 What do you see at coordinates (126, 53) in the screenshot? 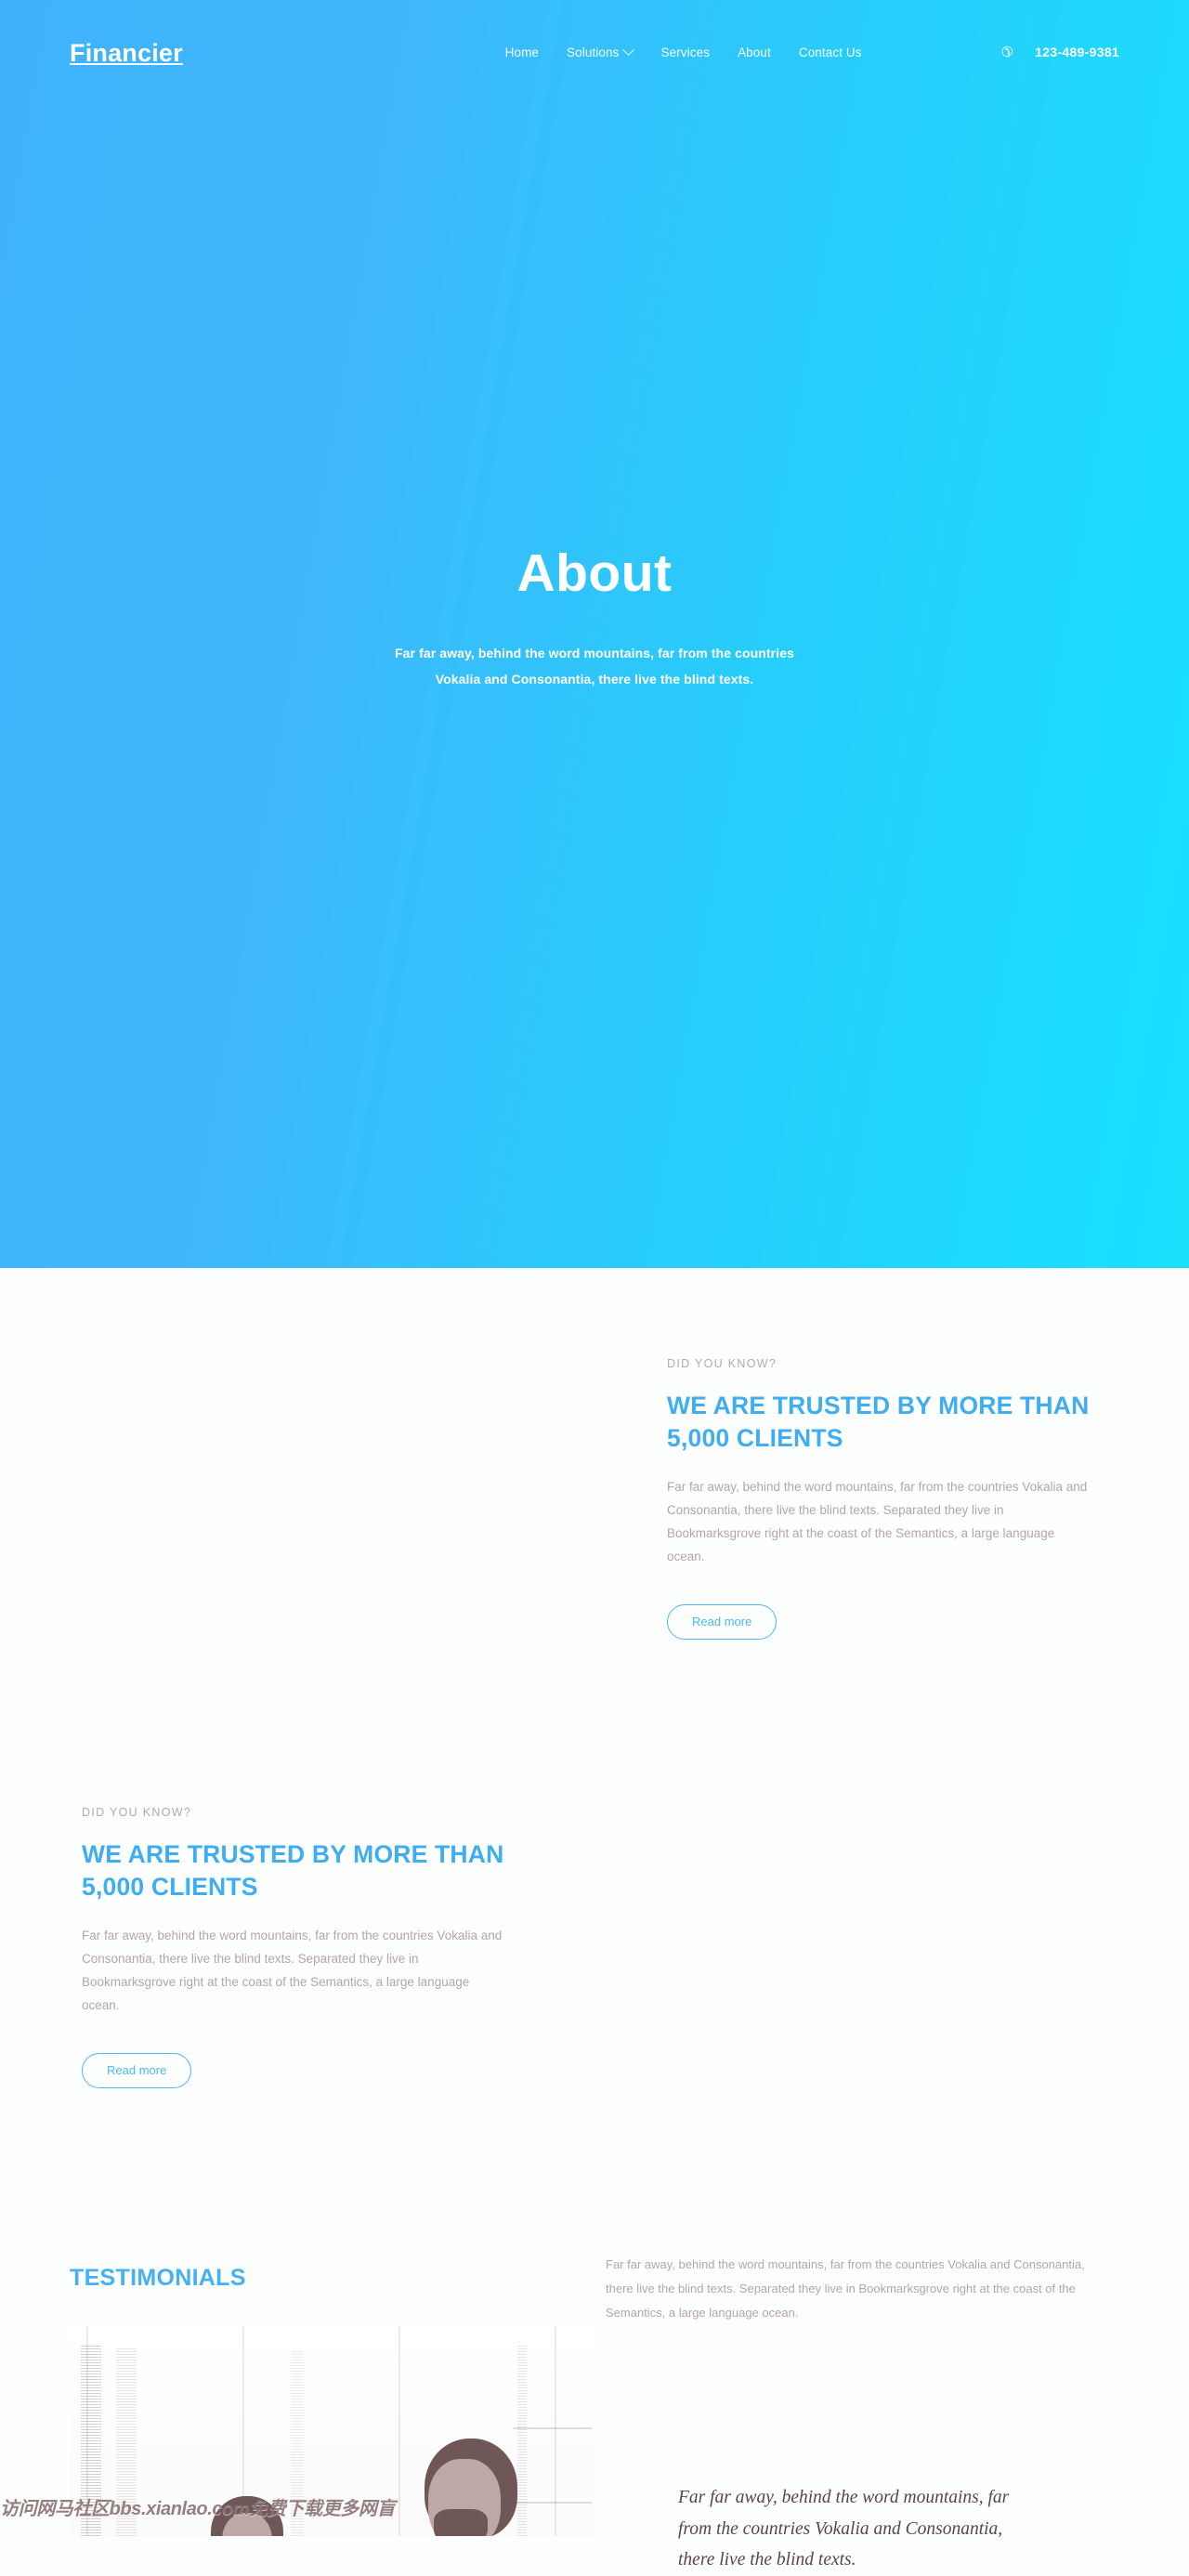
I see `site-logo: Financier` at bounding box center [126, 53].